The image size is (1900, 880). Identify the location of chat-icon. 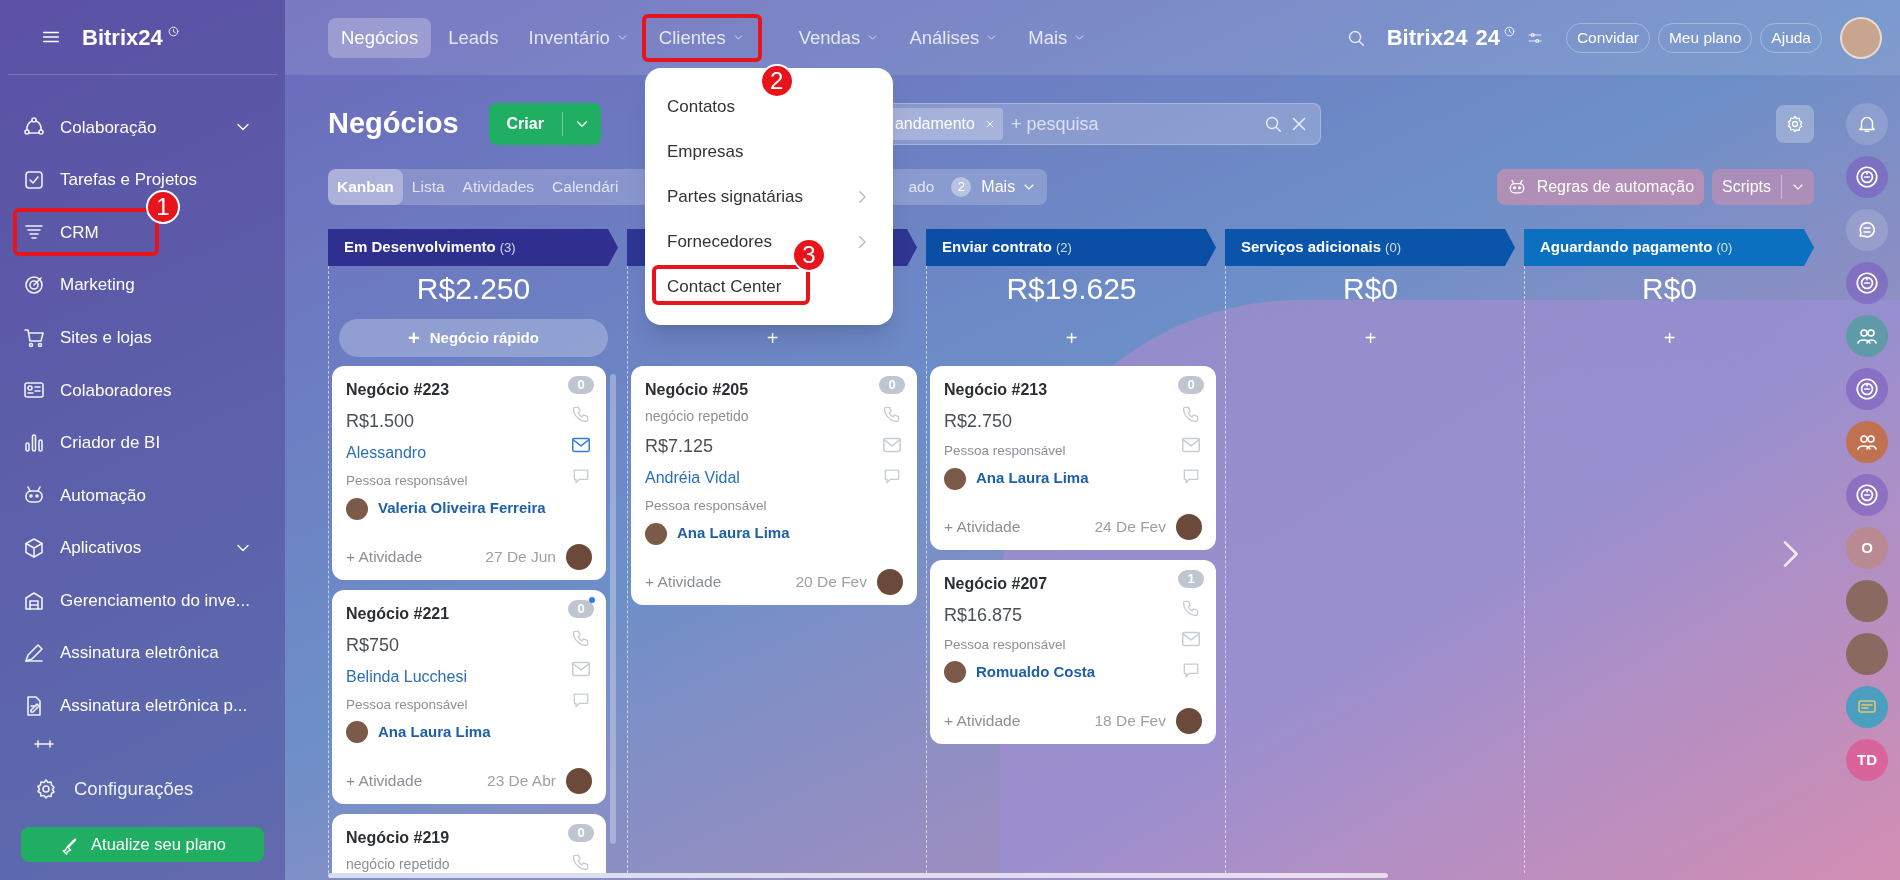
(1867, 230).